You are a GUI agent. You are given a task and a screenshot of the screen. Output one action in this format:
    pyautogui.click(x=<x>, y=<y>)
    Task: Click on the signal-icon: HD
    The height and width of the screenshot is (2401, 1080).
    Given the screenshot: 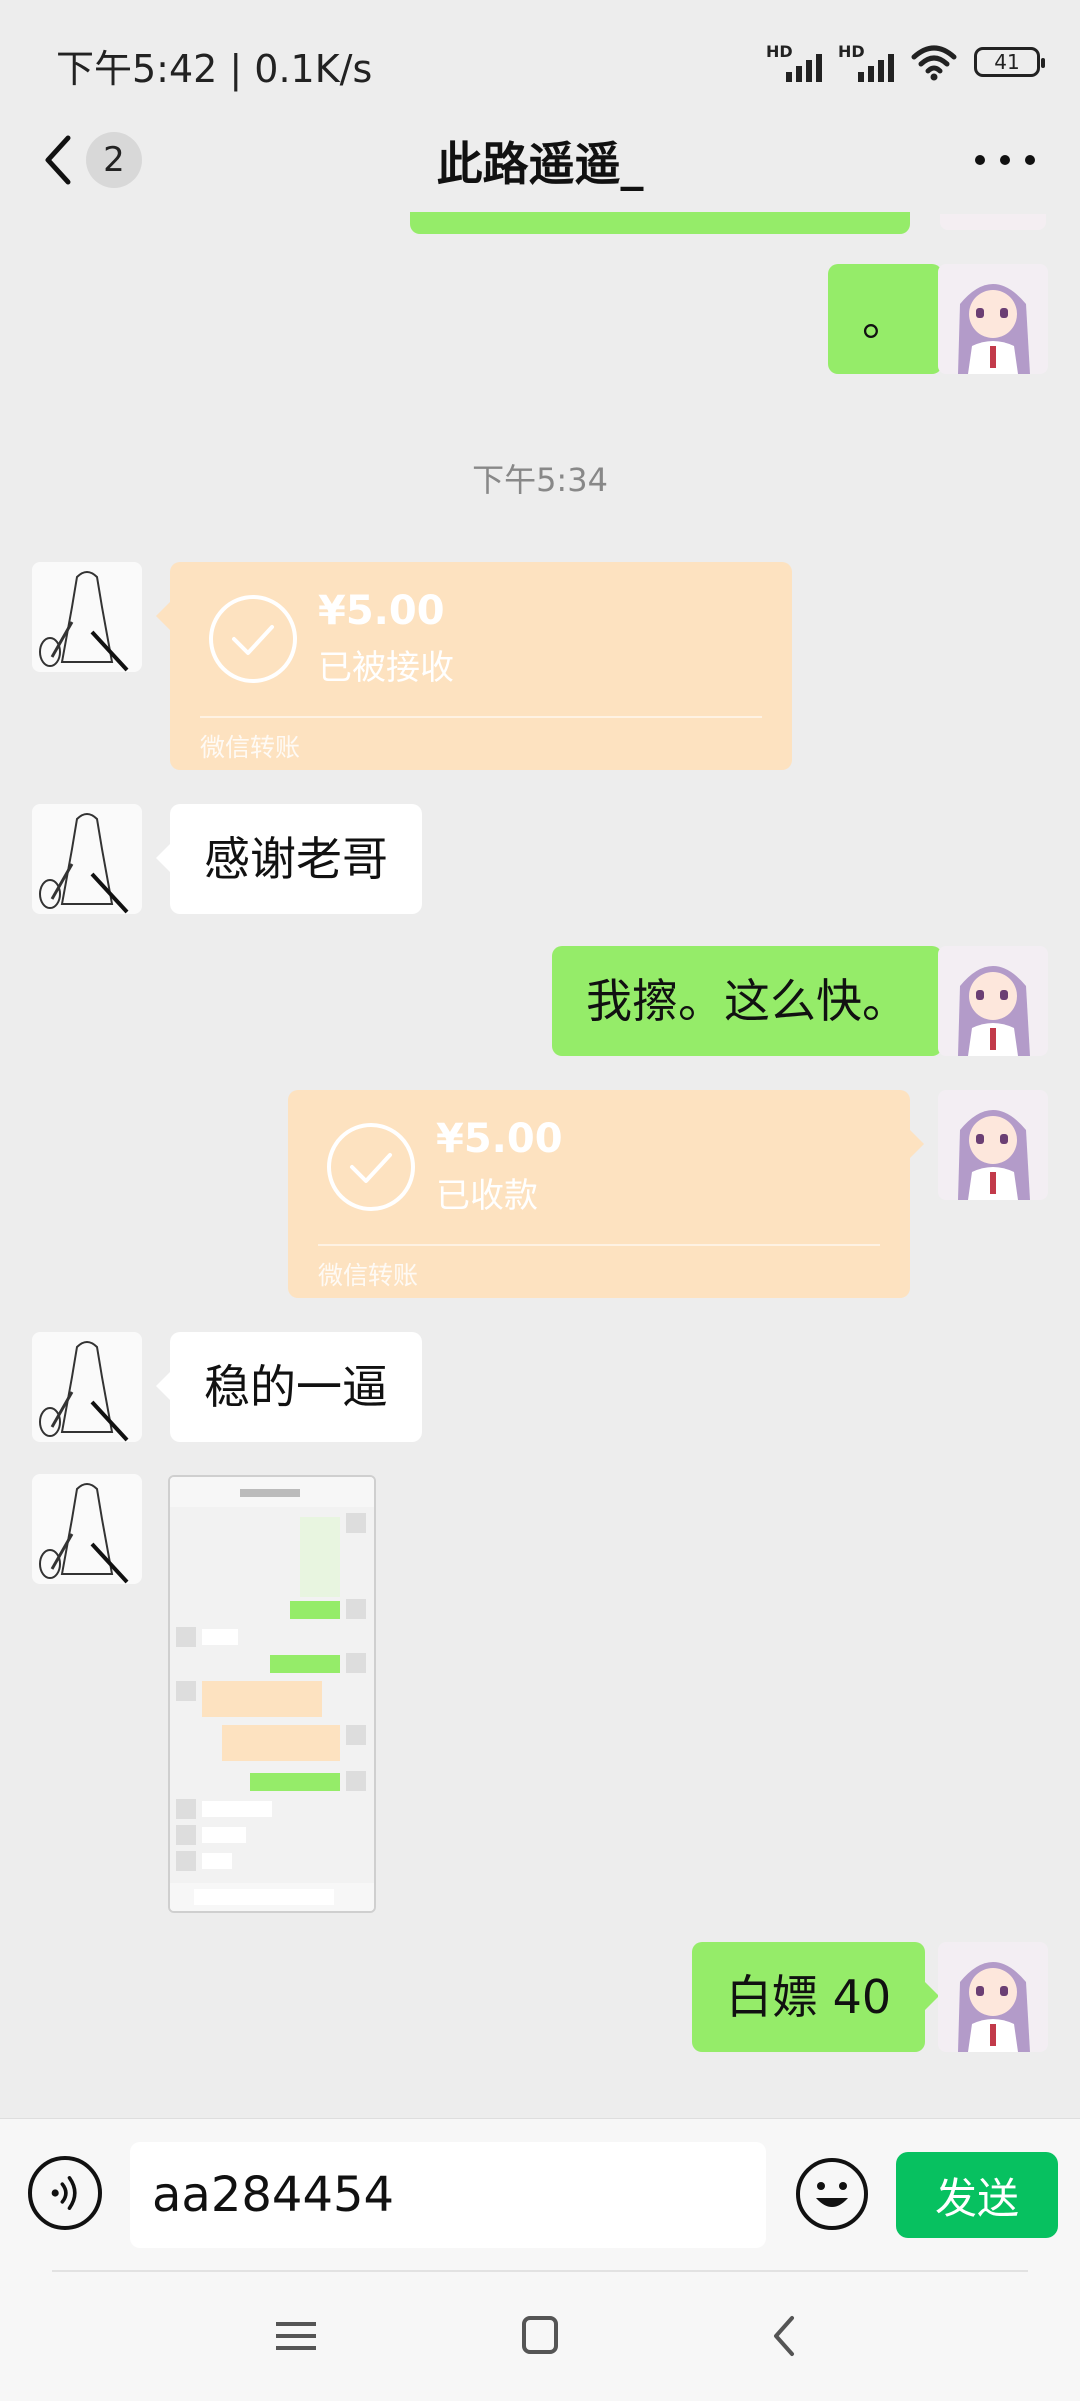 What is the action you would take?
    pyautogui.click(x=794, y=62)
    